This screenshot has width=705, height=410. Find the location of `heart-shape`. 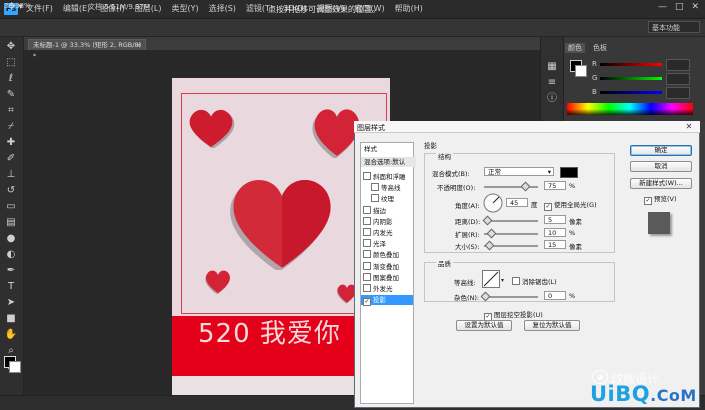

heart-shape is located at coordinates (217, 282).